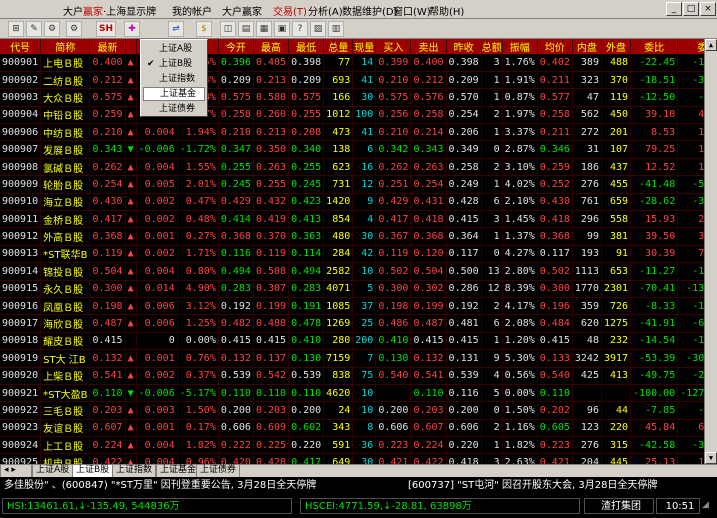 The image size is (717, 518). I want to click on cell-volume: 731, so click(338, 184).